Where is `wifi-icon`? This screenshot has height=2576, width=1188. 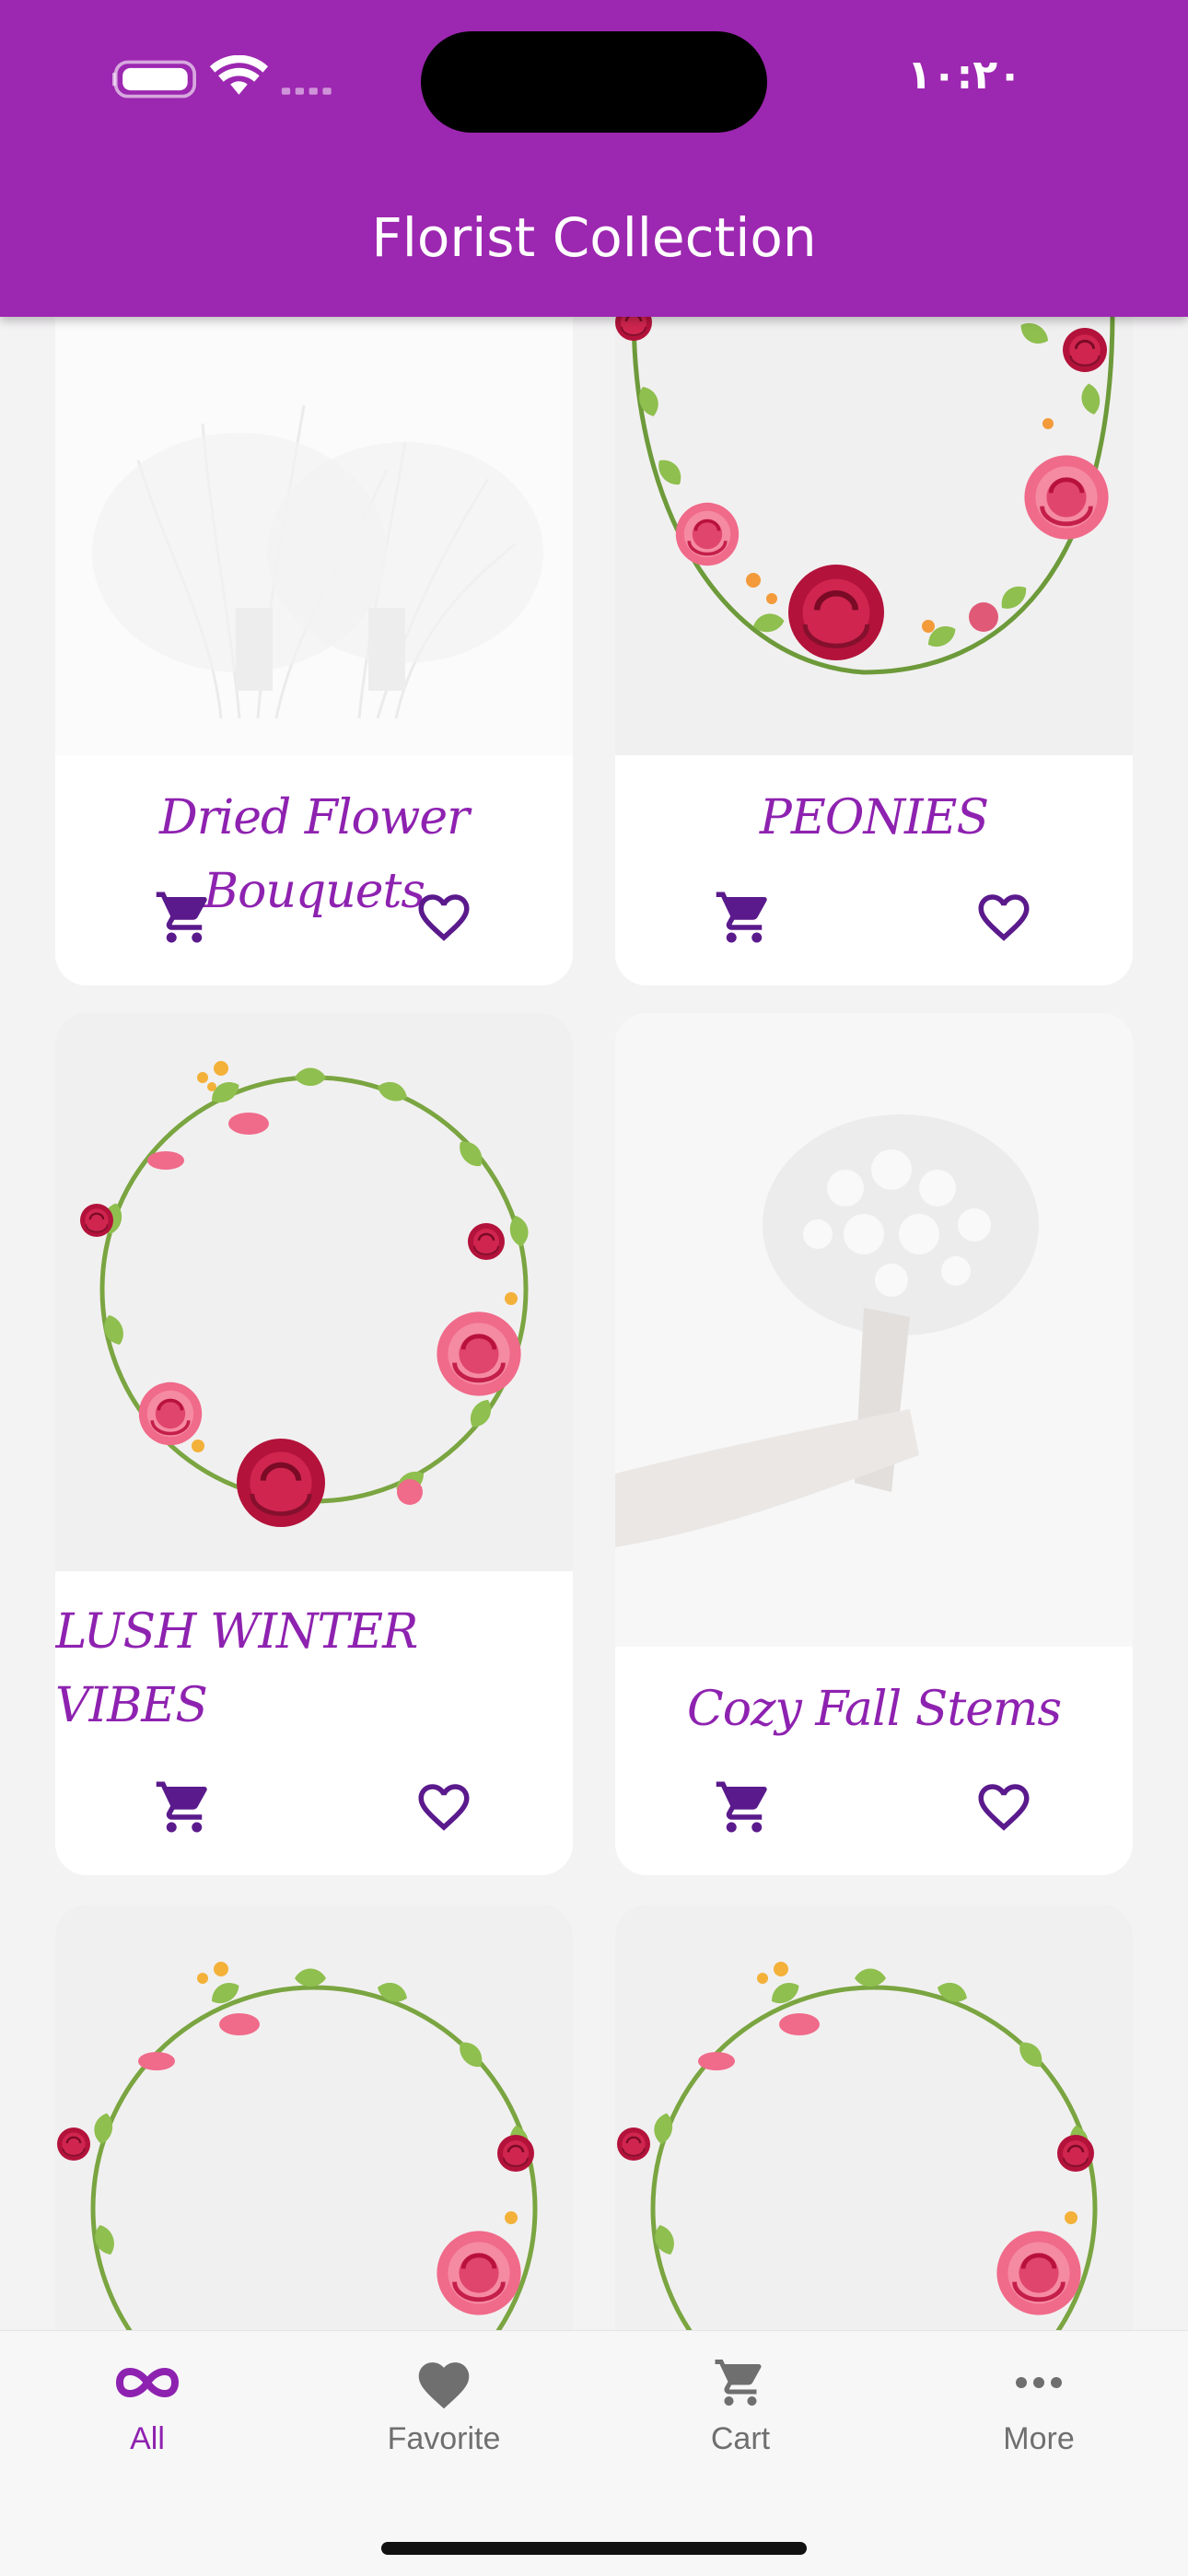 wifi-icon is located at coordinates (239, 75).